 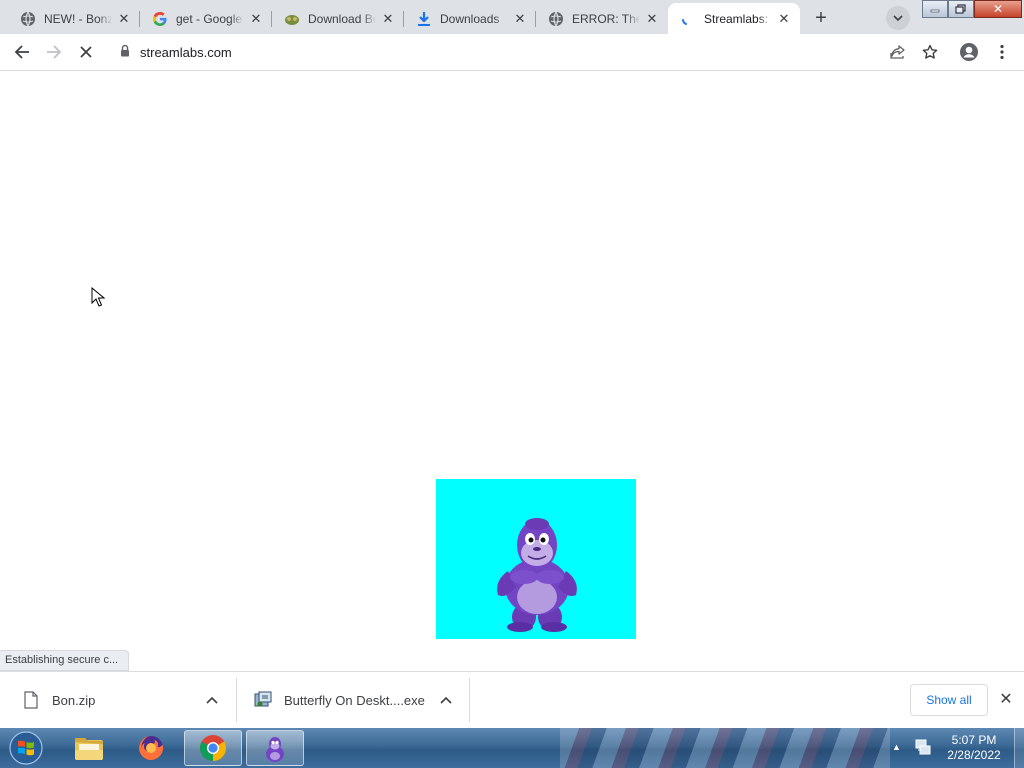 I want to click on bookmark-button, so click(x=930, y=52).